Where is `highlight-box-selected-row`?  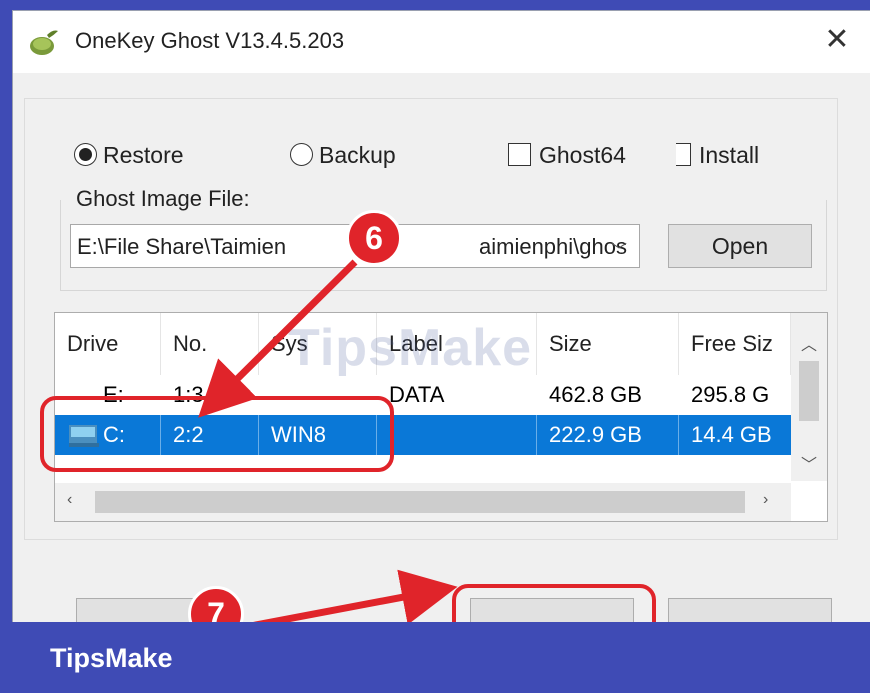
highlight-box-selected-row is located at coordinates (217, 434).